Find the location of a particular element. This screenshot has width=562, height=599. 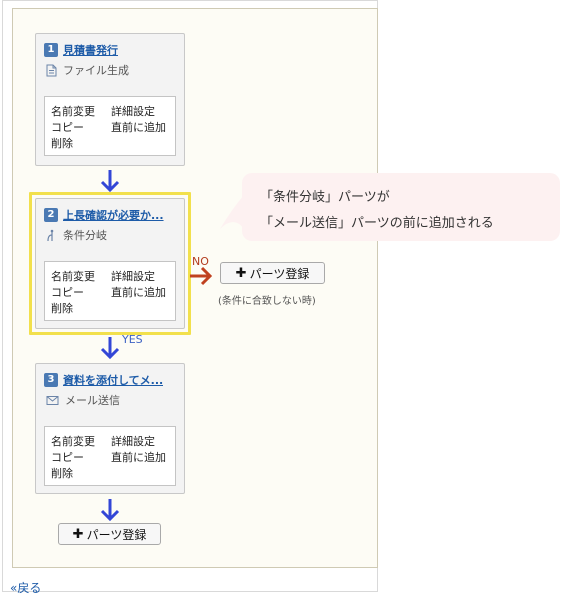

yes-label: YES is located at coordinates (132, 339).